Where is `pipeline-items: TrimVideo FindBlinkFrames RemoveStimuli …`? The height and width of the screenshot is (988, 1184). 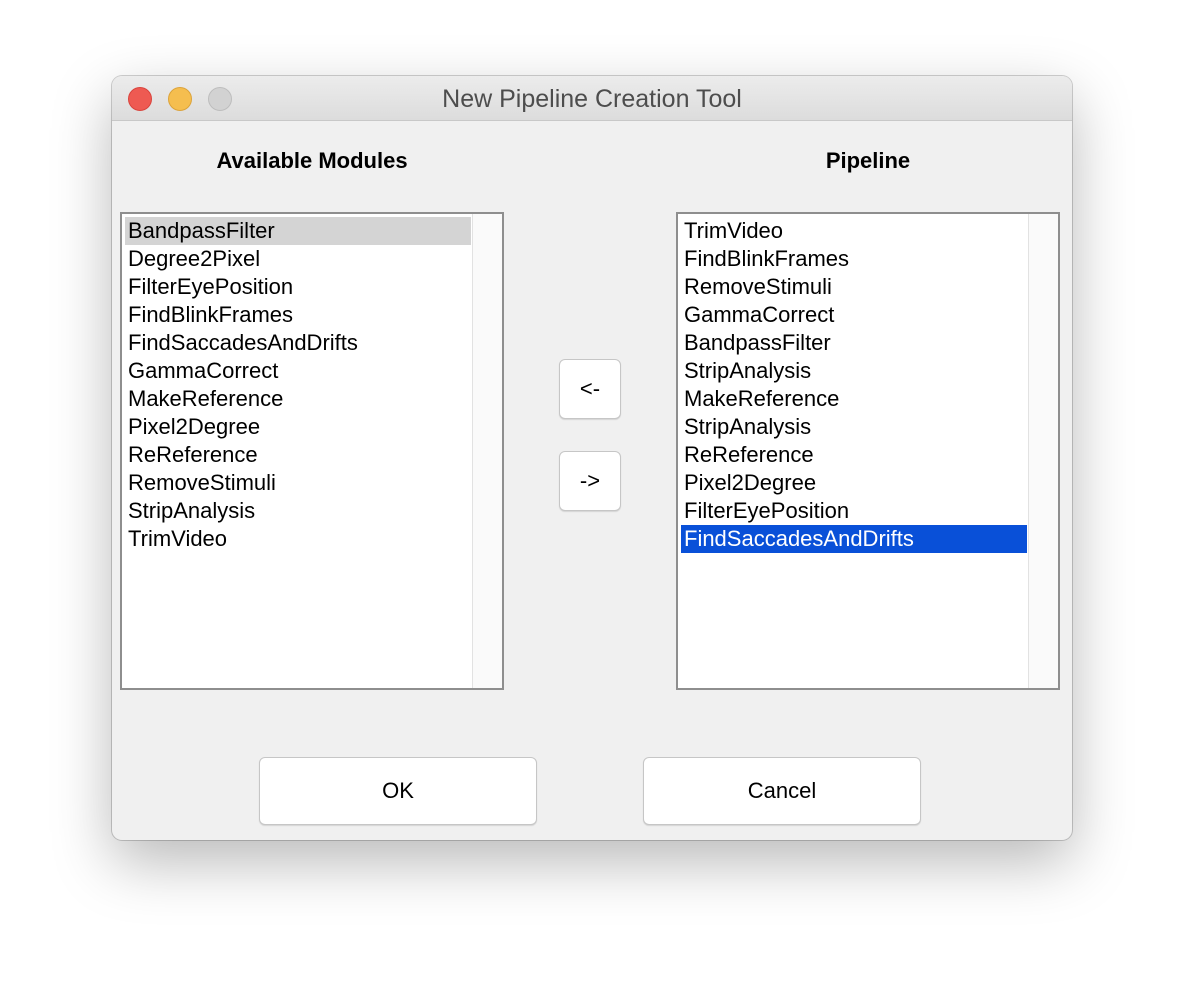 pipeline-items: TrimVideo FindBlinkFrames RemoveStimuli … is located at coordinates (854, 385).